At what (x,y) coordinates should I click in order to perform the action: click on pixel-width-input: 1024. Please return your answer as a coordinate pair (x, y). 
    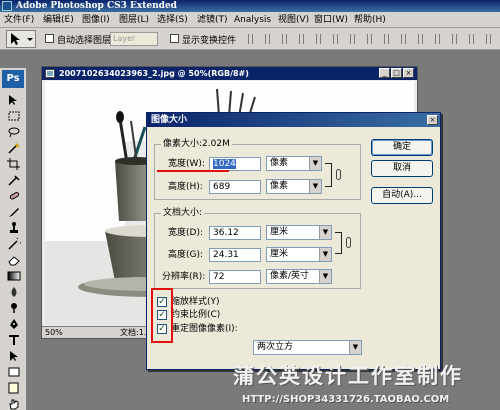
    Looking at the image, I should click on (235, 164).